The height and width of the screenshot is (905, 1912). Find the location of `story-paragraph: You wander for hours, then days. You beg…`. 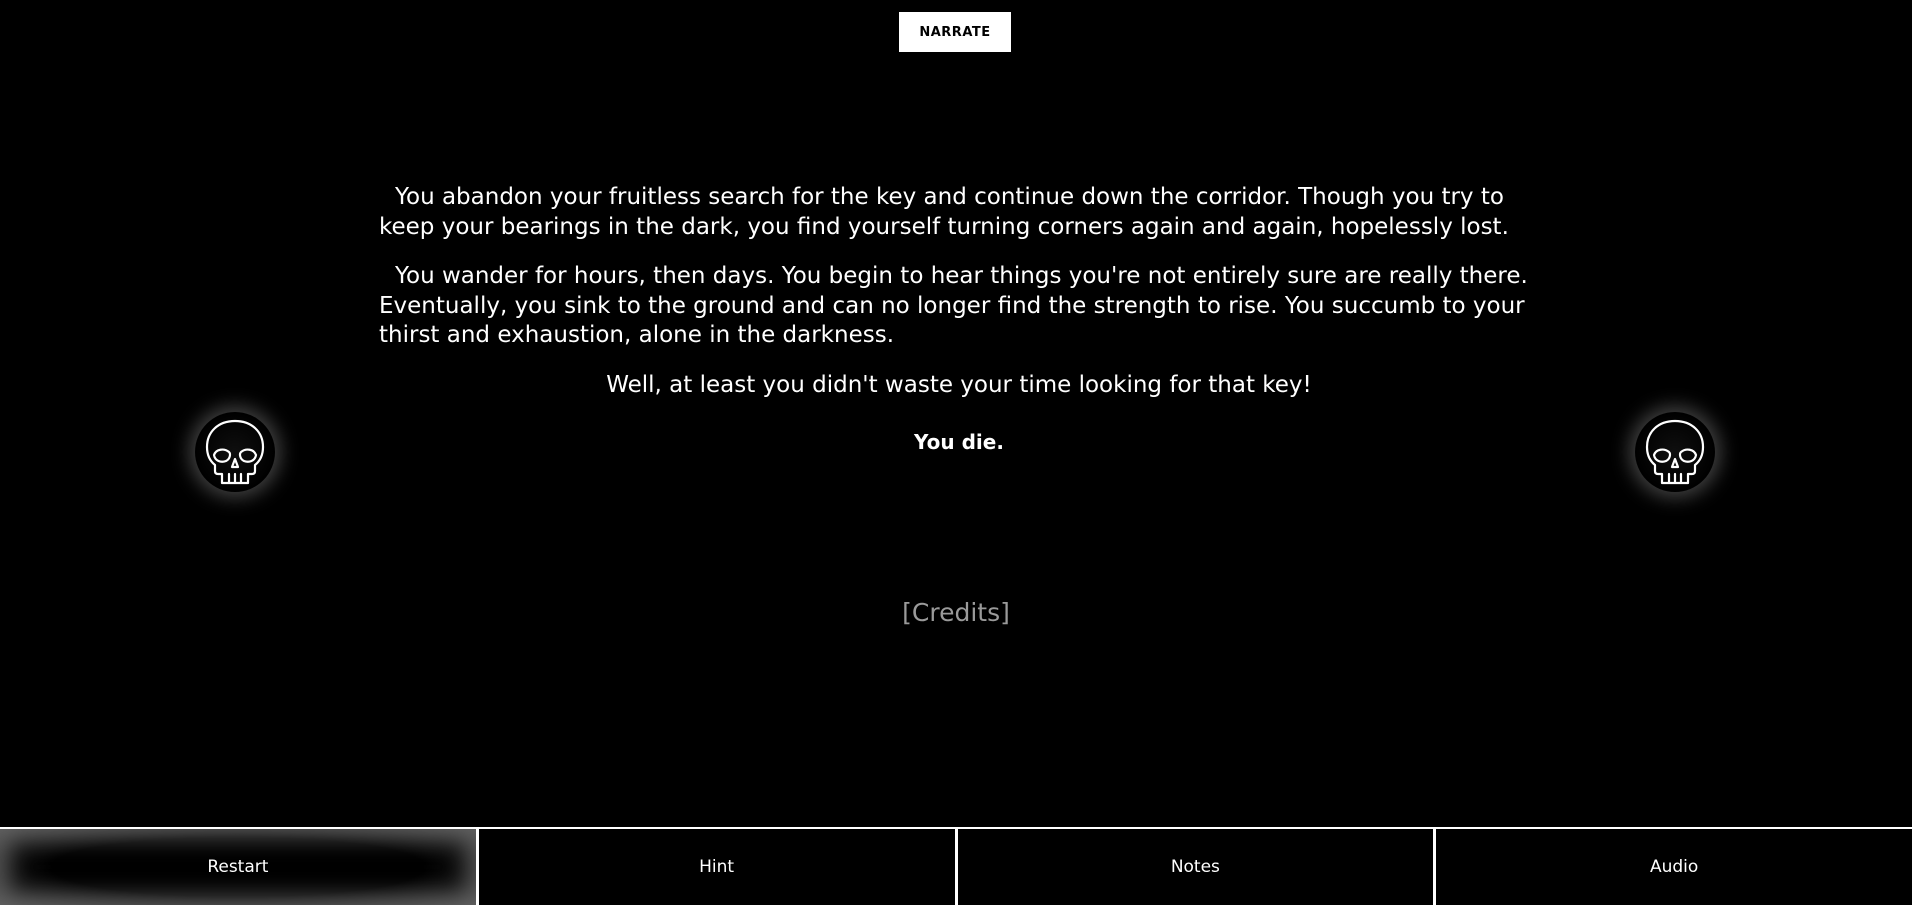

story-paragraph: You wander for hours, then days. You beg… is located at coordinates (953, 305).